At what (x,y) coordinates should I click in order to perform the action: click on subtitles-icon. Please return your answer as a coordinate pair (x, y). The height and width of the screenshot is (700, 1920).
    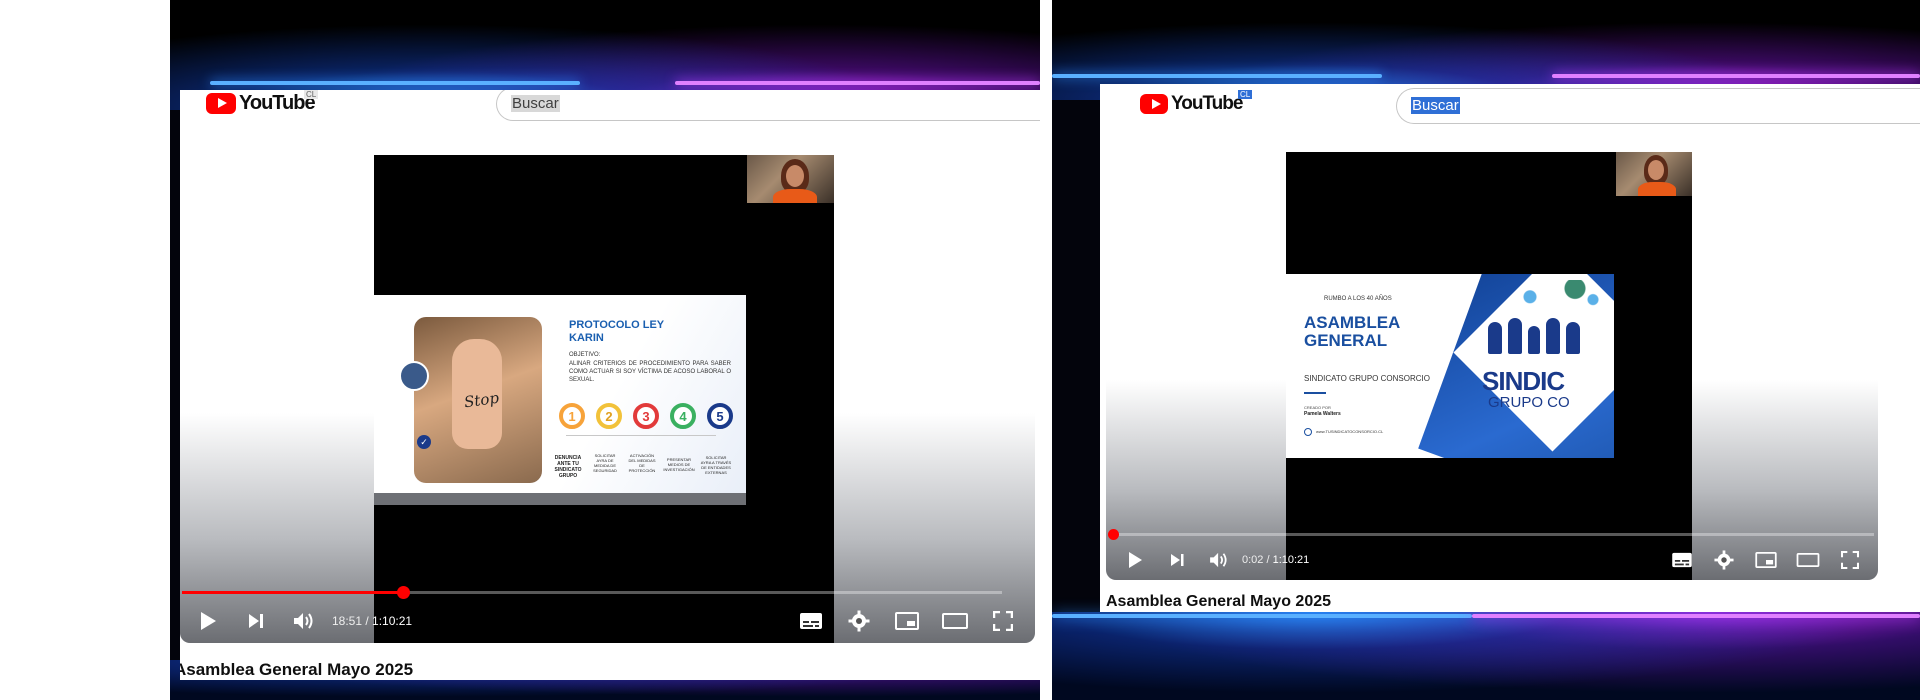
    Looking at the image, I should click on (811, 621).